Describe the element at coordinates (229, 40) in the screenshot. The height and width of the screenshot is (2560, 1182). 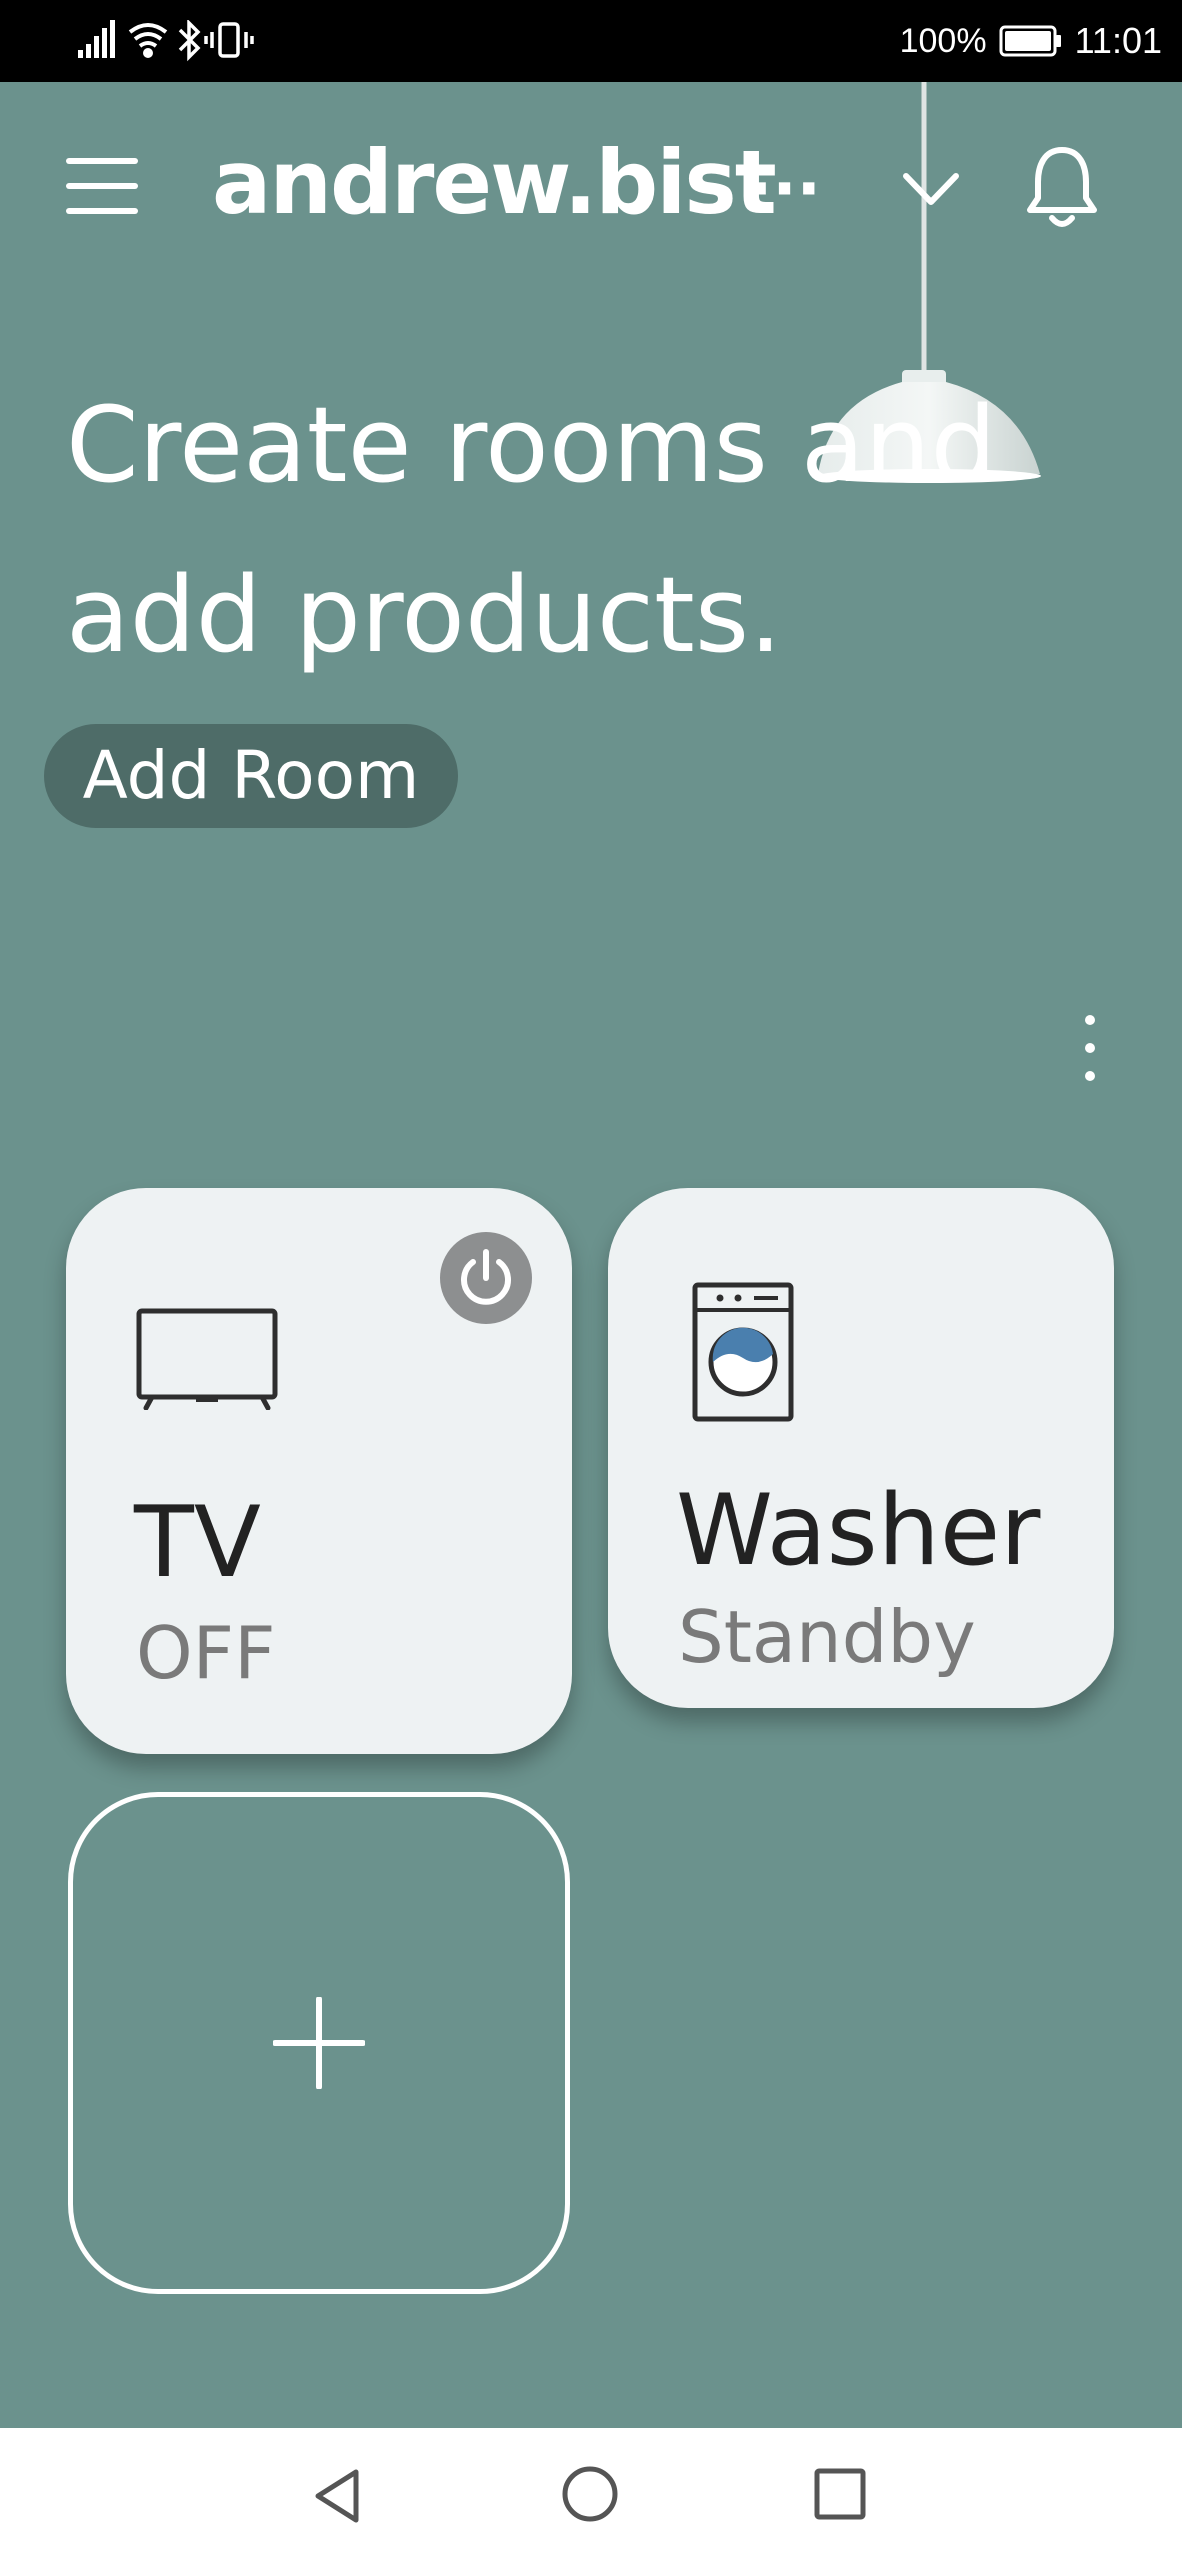
I see `vibrate-icon` at that location.